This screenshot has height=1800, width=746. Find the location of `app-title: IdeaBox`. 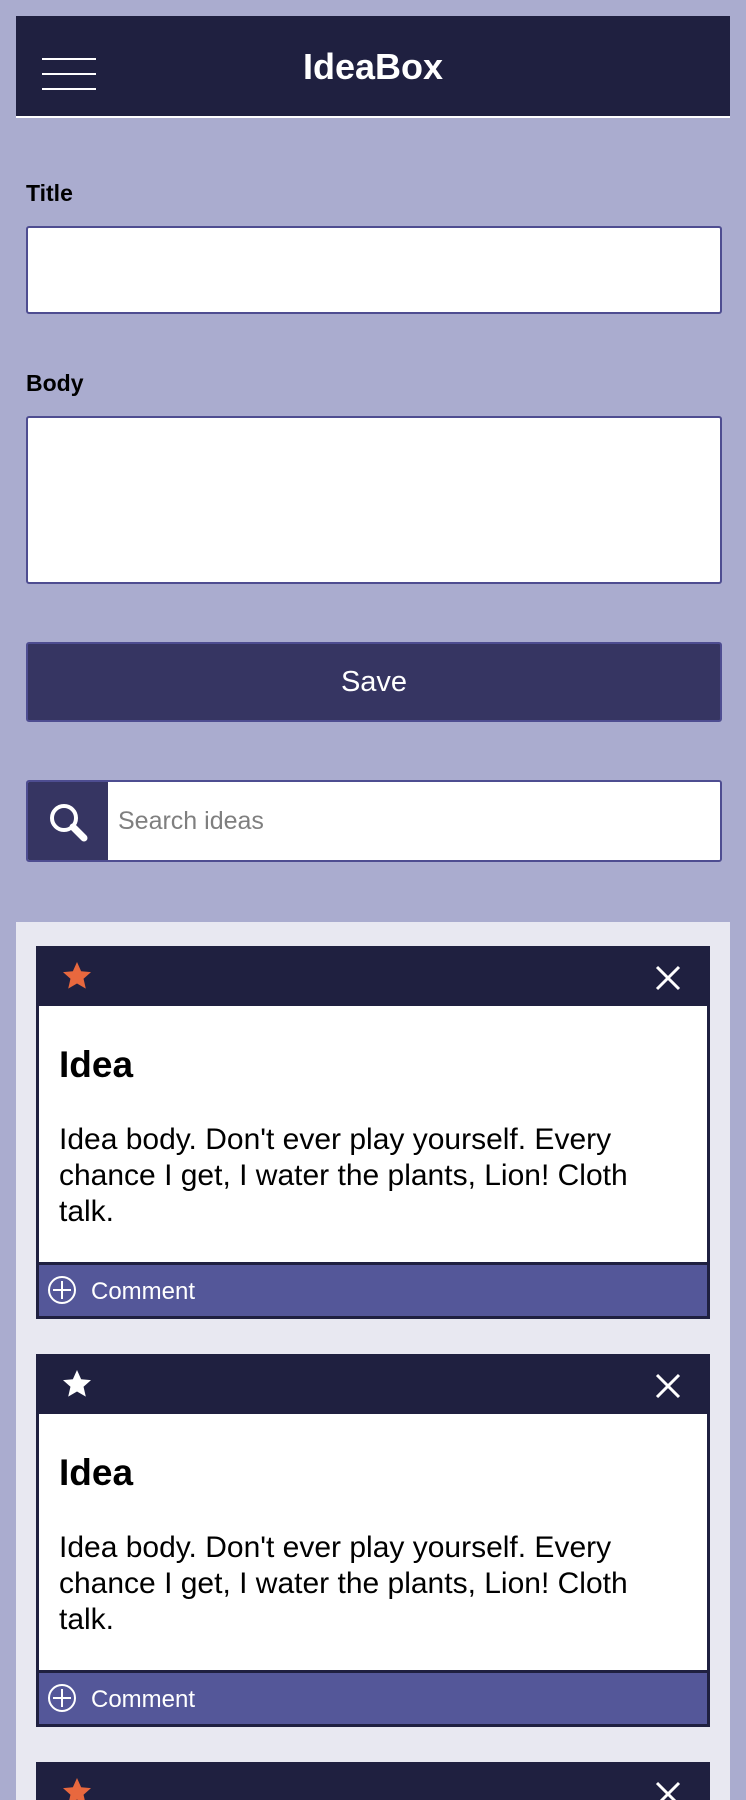

app-title: IdeaBox is located at coordinates (373, 66).